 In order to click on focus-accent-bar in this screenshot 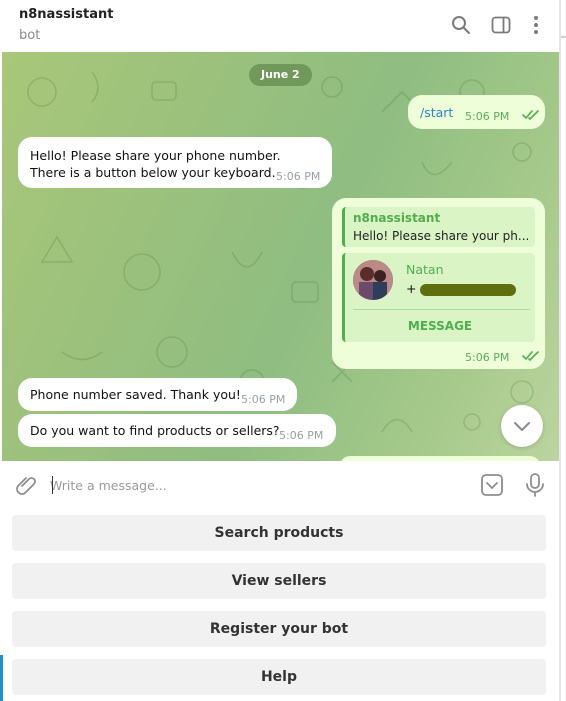, I will do `click(1, 678)`.